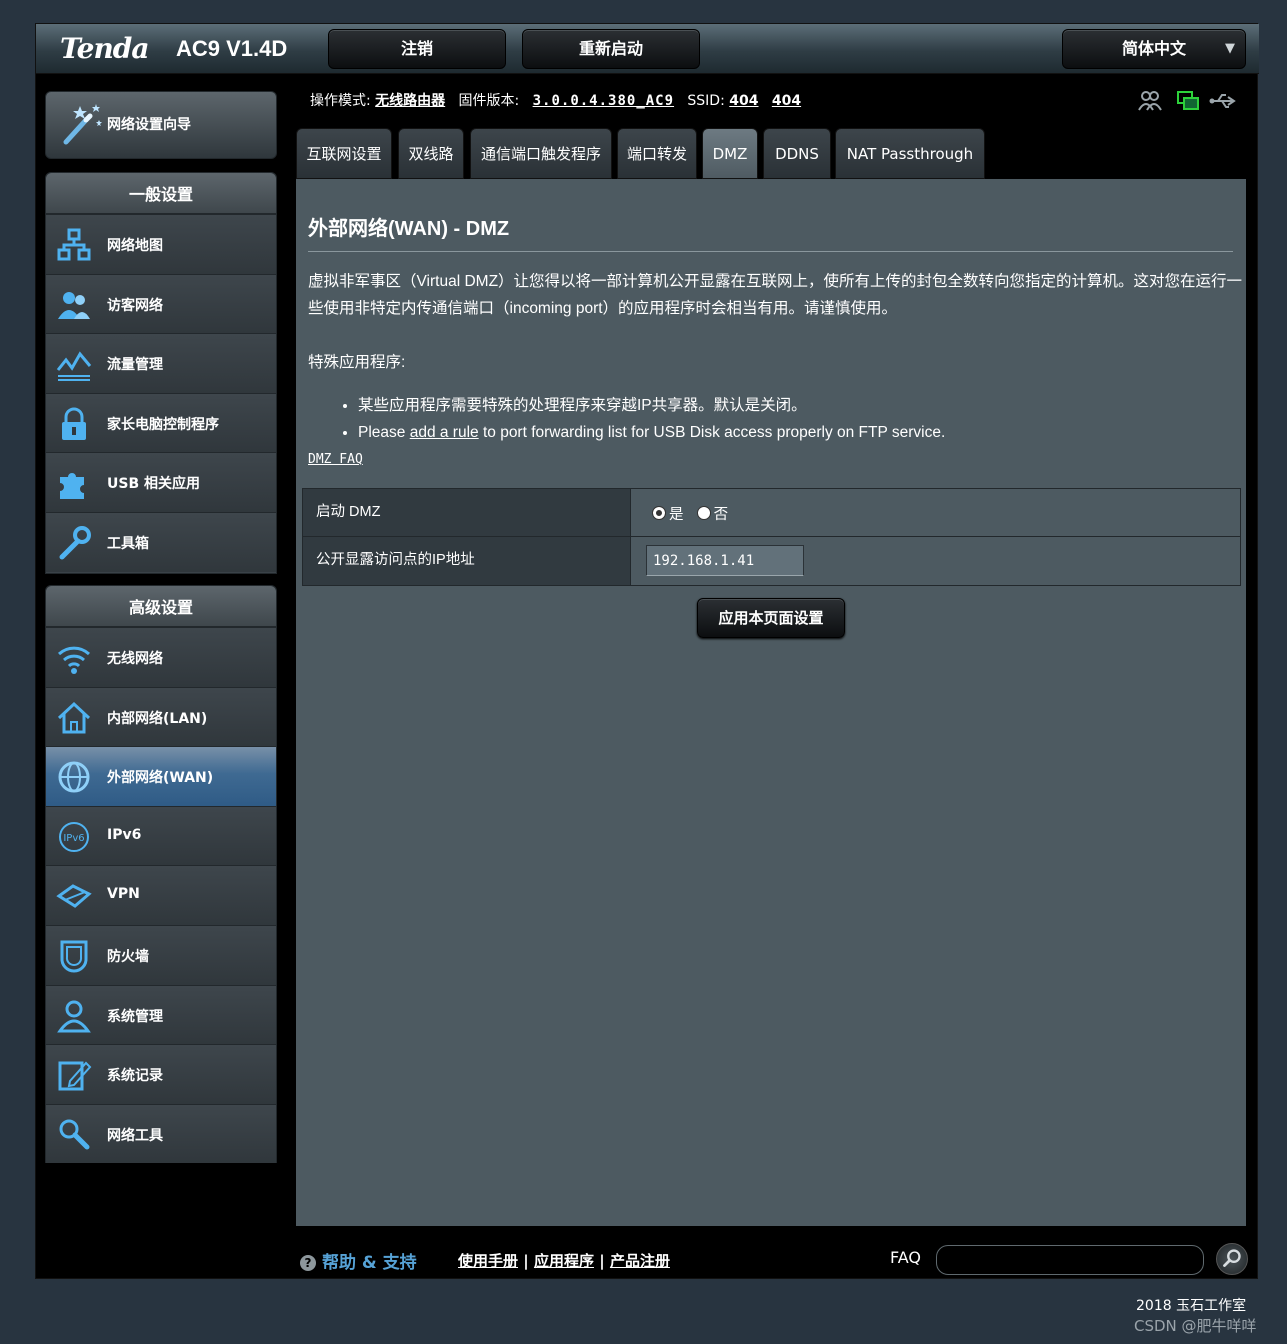 This screenshot has width=1287, height=1344. What do you see at coordinates (640, 1261) in the screenshot?
I see `register-link: 产品注册` at bounding box center [640, 1261].